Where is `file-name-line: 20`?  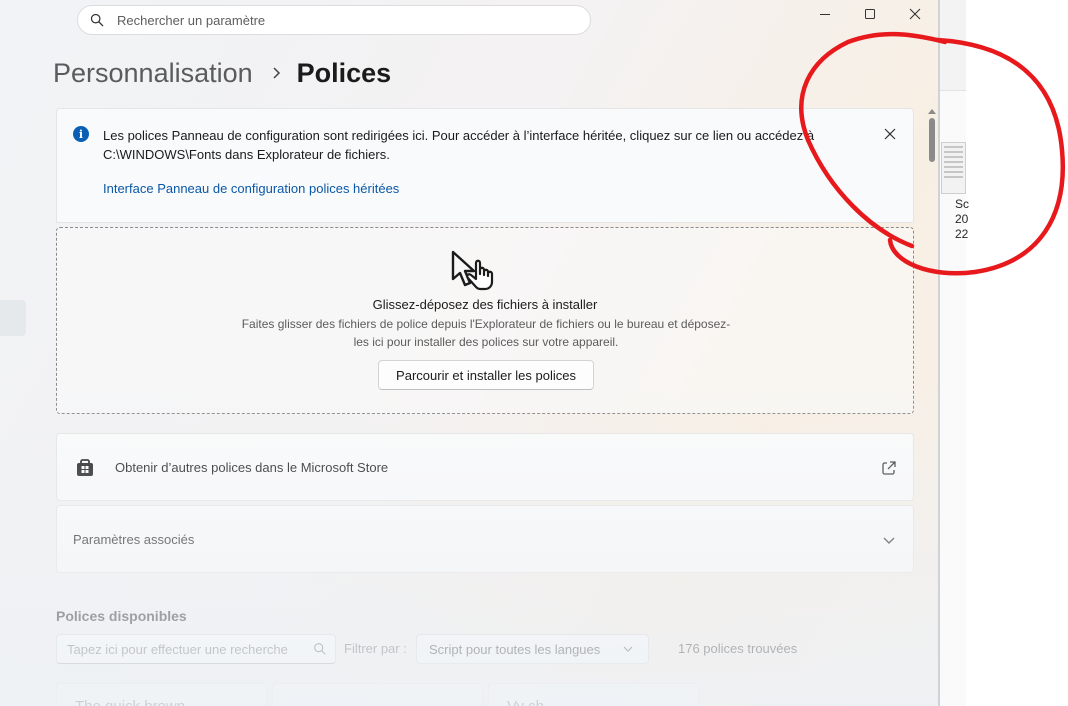
file-name-line: 20 is located at coordinates (962, 219).